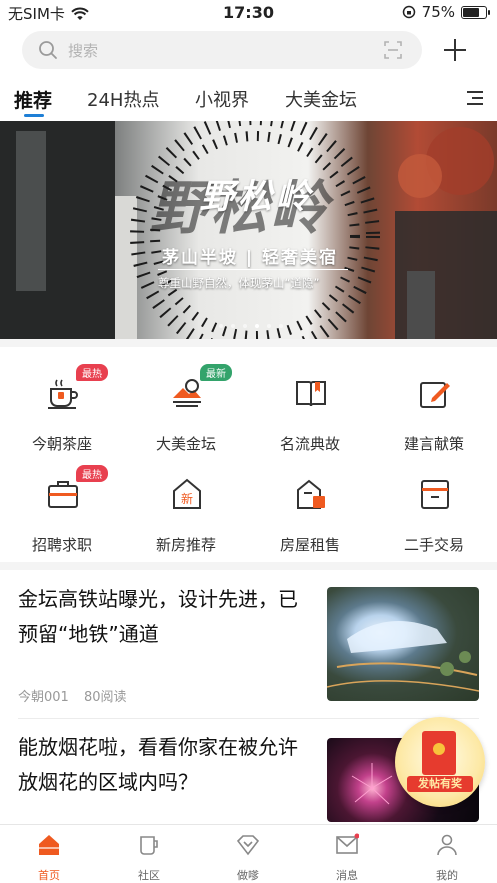 The image size is (497, 883). Describe the element at coordinates (440, 784) in the screenshot. I see `red-packet-label: 发帖有奖` at that location.